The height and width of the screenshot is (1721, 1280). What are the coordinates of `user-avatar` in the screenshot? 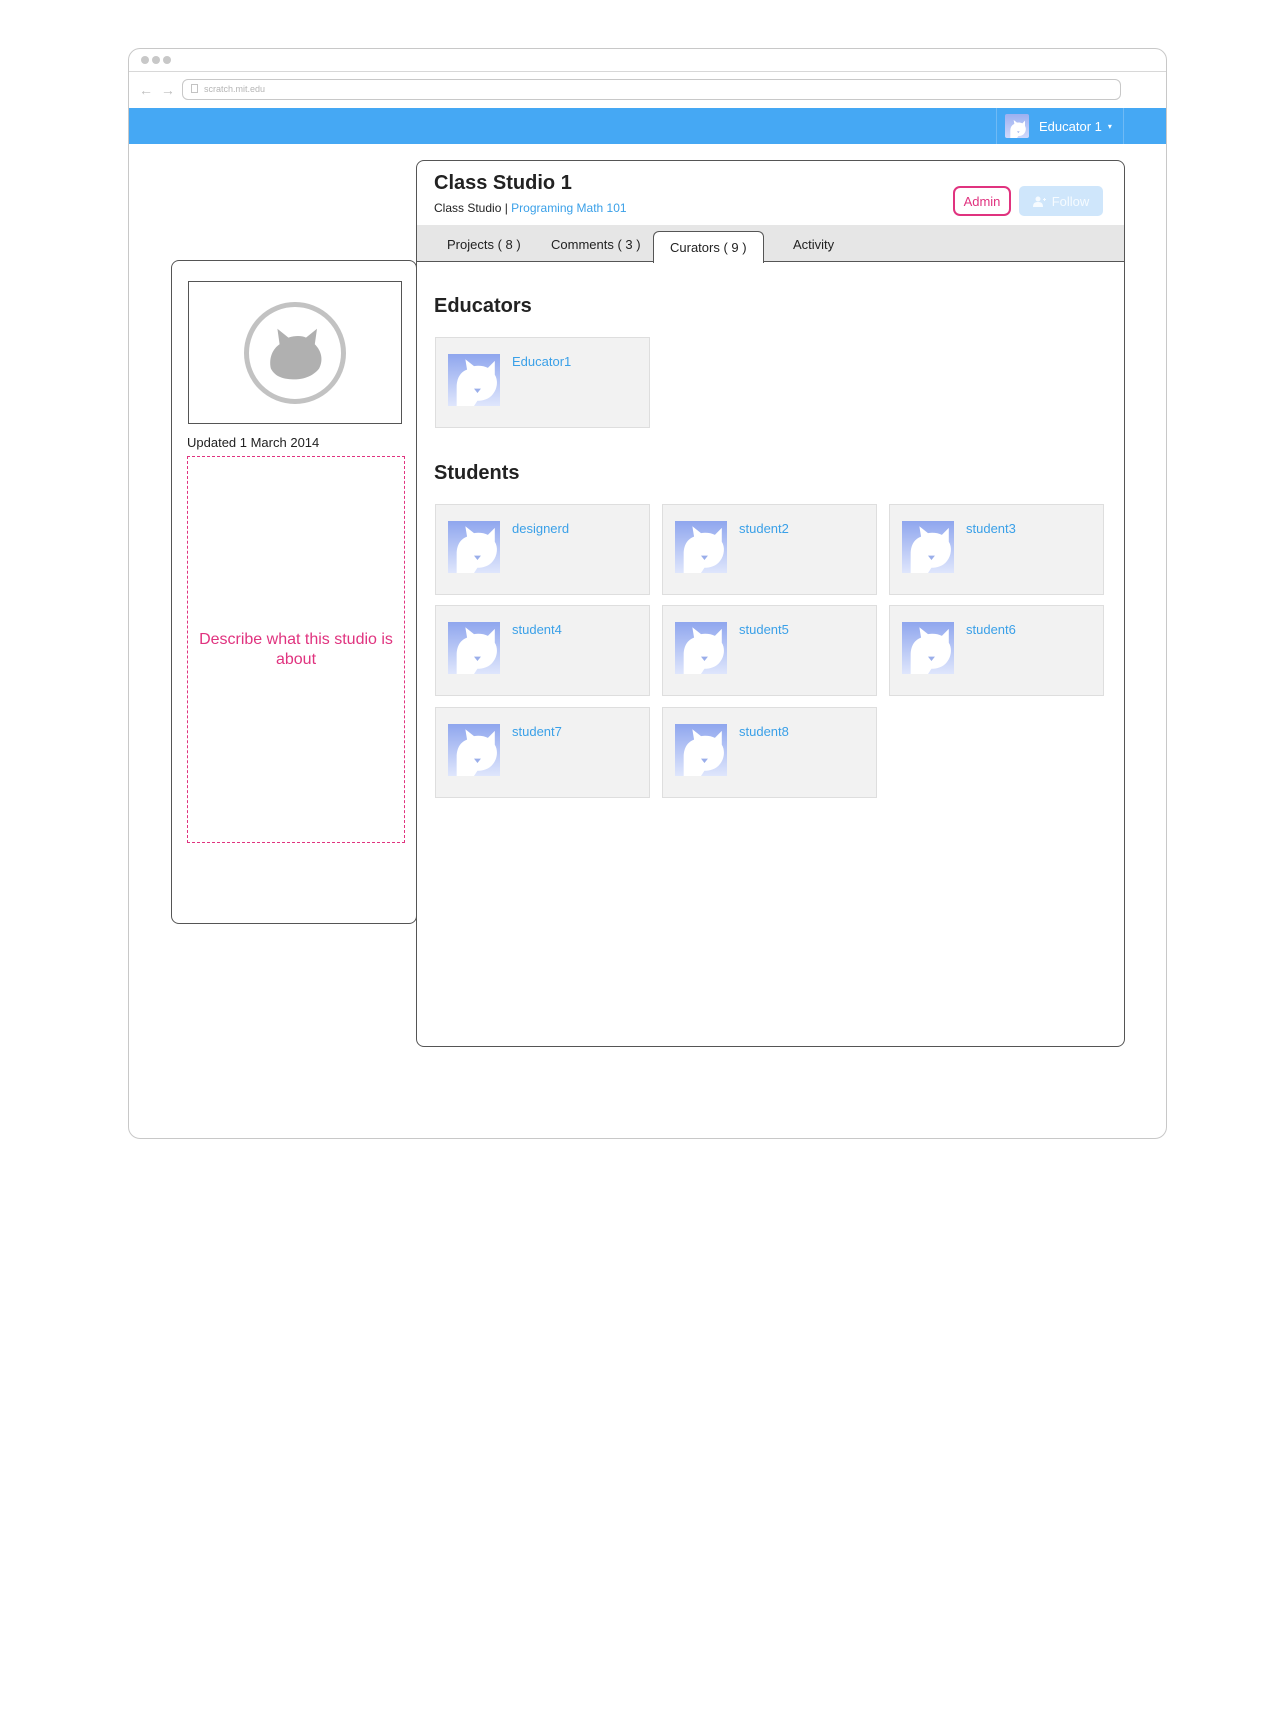 It's located at (1017, 126).